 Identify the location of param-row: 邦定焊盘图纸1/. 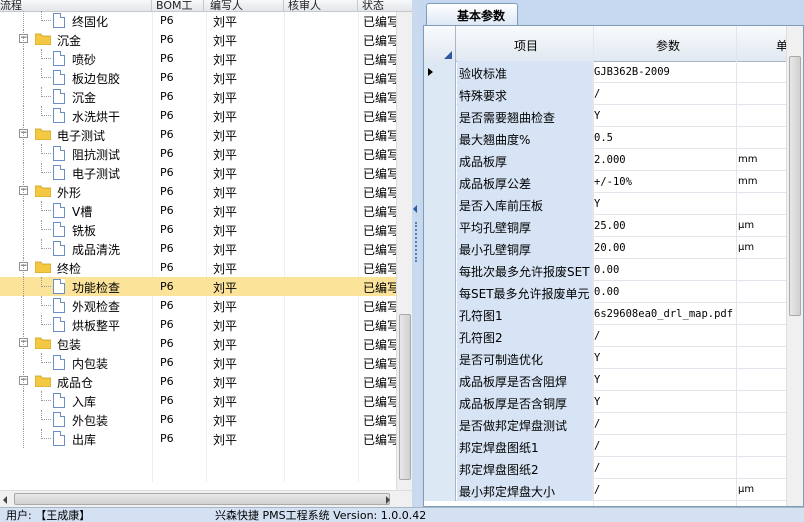
(613, 446).